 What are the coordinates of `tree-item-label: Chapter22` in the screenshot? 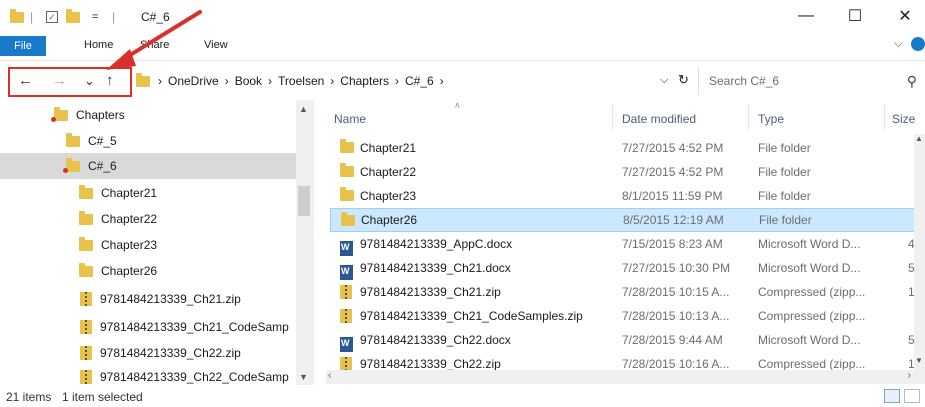 It's located at (129, 219).